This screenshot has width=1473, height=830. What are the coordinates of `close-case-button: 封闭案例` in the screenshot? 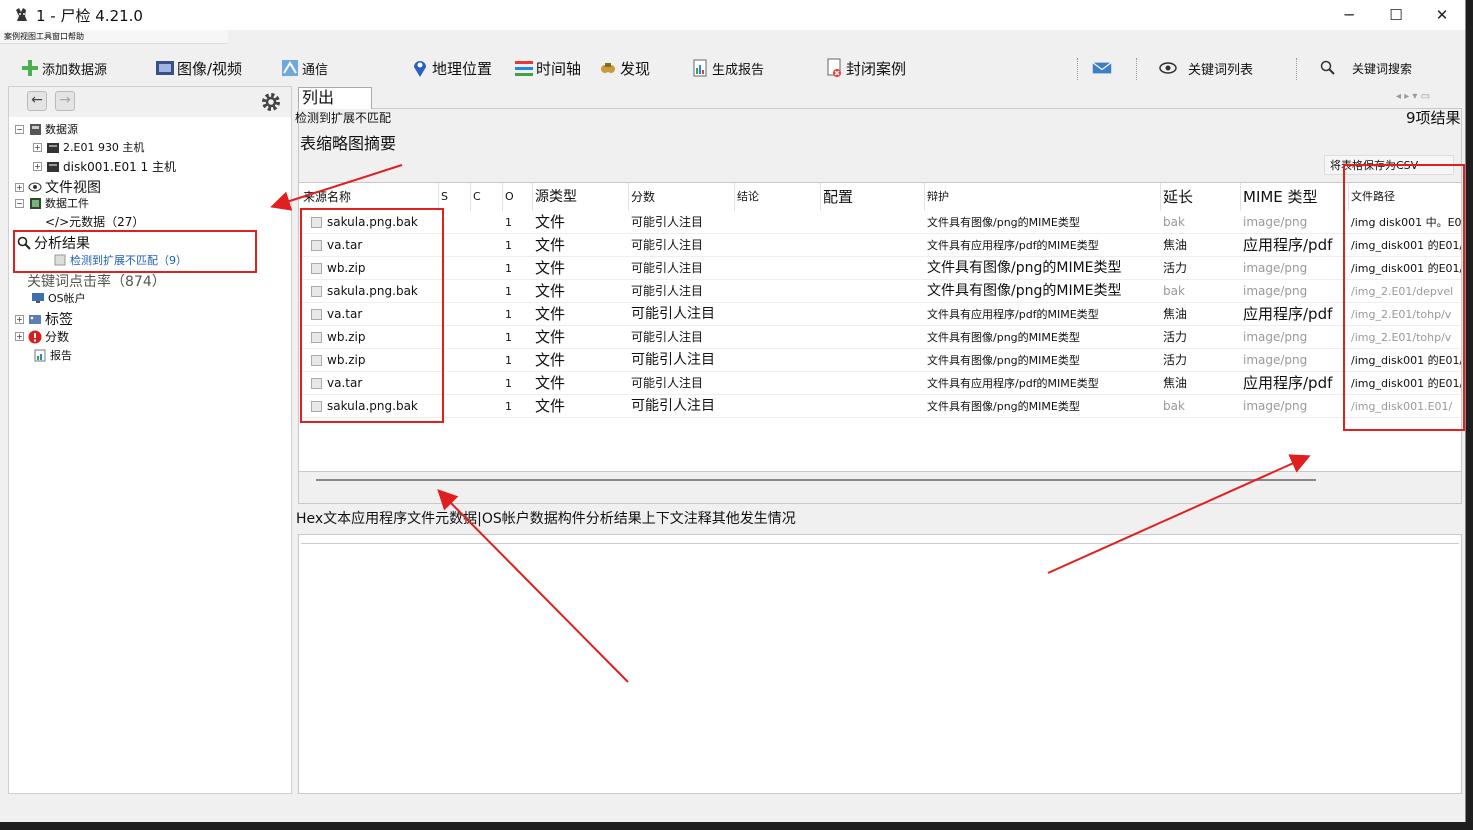 It's located at (865, 68).